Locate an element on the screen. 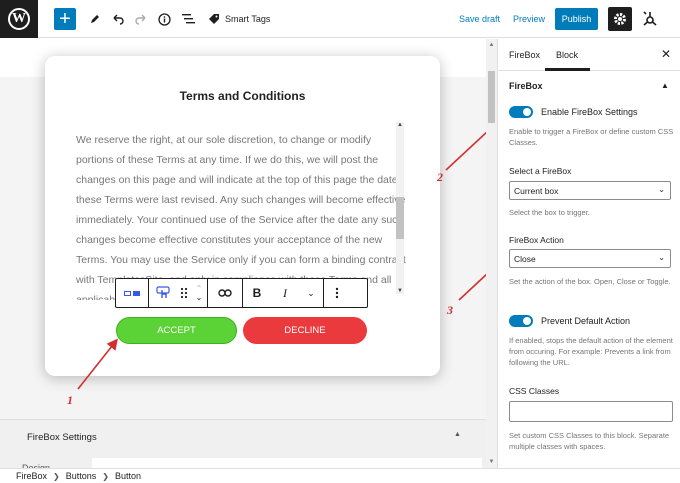 This screenshot has width=680, height=483. canvas-scroll-thumb is located at coordinates (491, 97).